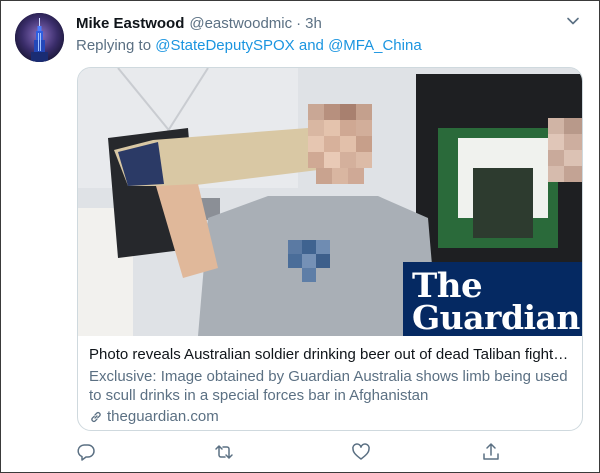 This screenshot has height=473, width=600. Describe the element at coordinates (114, 45) in the screenshot. I see `replying-to-label: Replying to` at that location.